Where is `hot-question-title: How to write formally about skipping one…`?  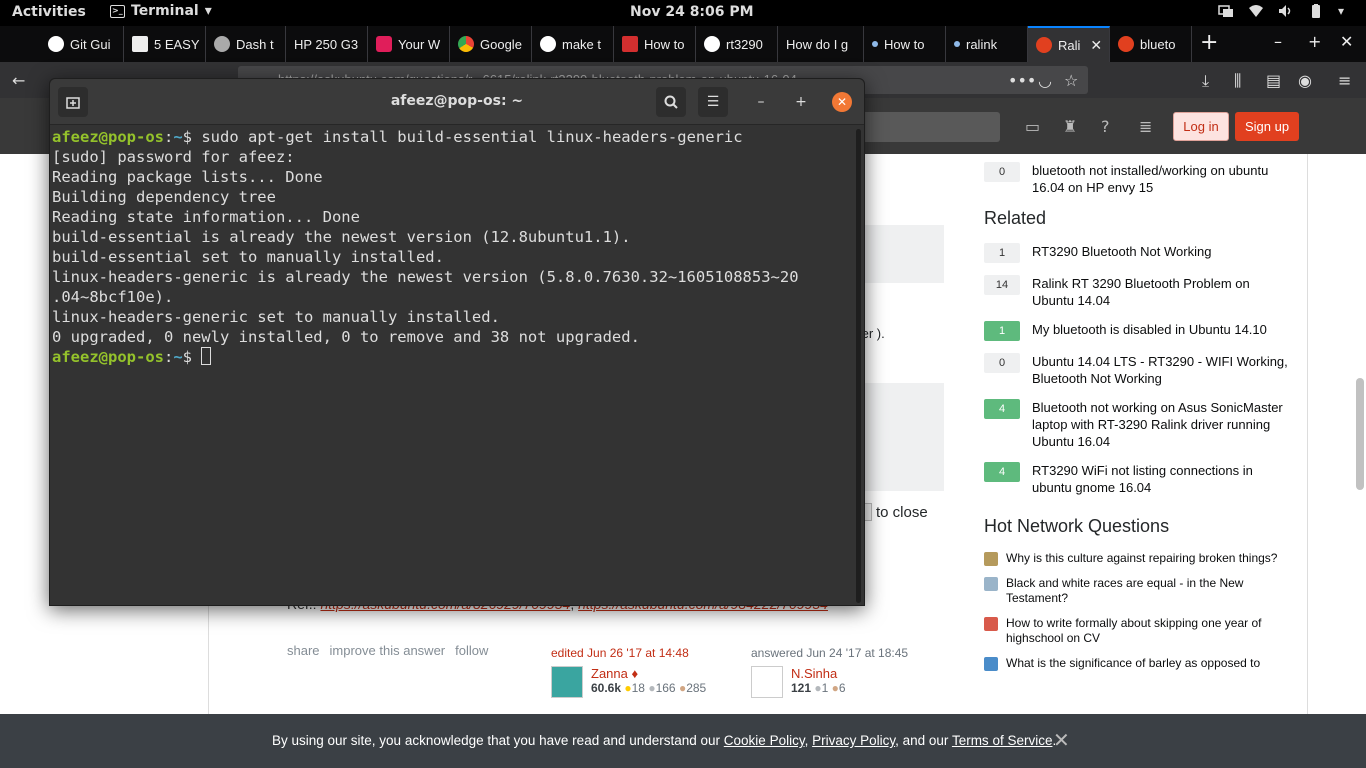 hot-question-title: How to write formally about skipping one… is located at coordinates (1150, 631).